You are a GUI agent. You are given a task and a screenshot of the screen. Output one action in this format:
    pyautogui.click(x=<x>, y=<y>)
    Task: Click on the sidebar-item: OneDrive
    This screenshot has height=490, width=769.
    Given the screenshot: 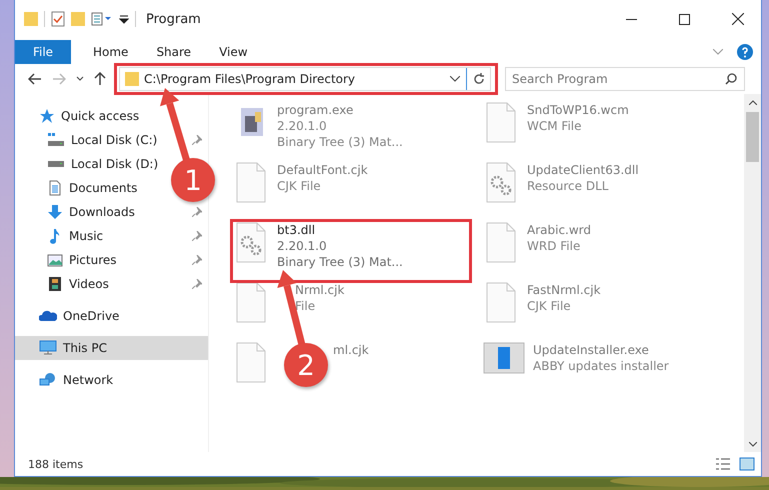 What is the action you would take?
    pyautogui.click(x=70, y=316)
    